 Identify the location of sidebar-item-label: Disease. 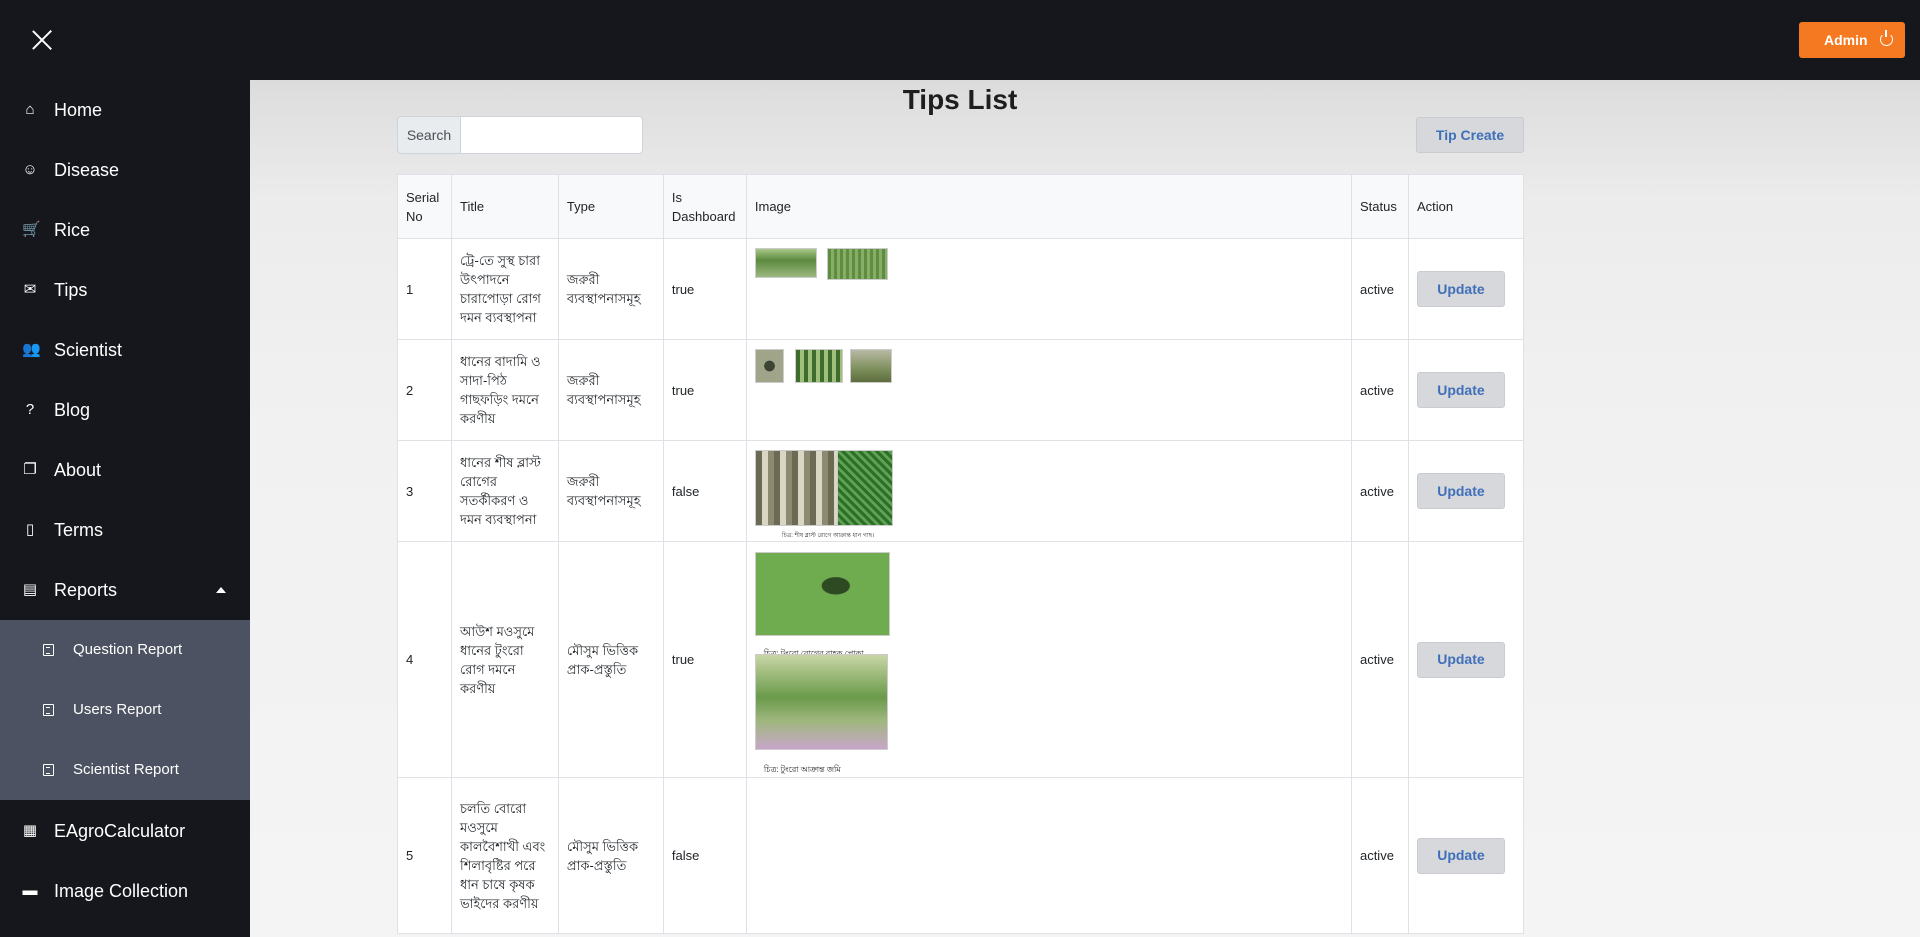
(87, 169).